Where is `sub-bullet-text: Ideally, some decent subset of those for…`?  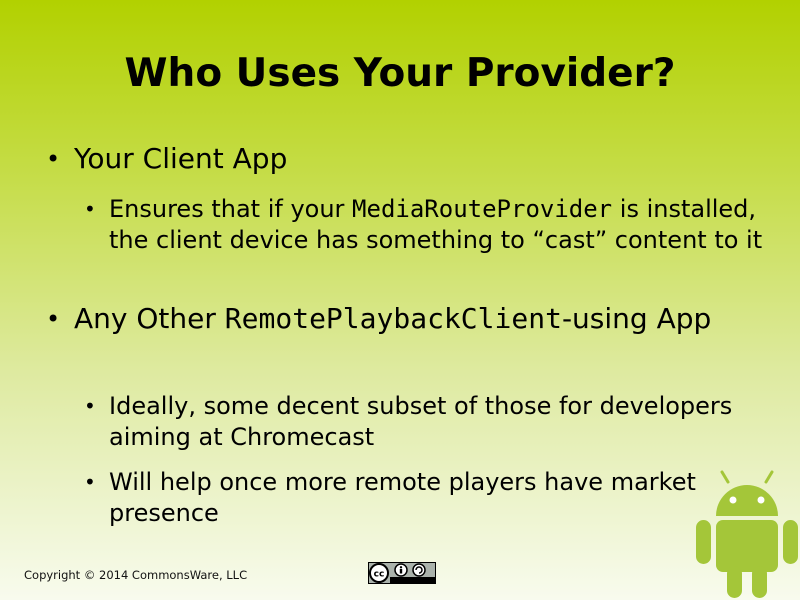
sub-bullet-text: Ideally, some decent subset of those for… is located at coordinates (421, 421).